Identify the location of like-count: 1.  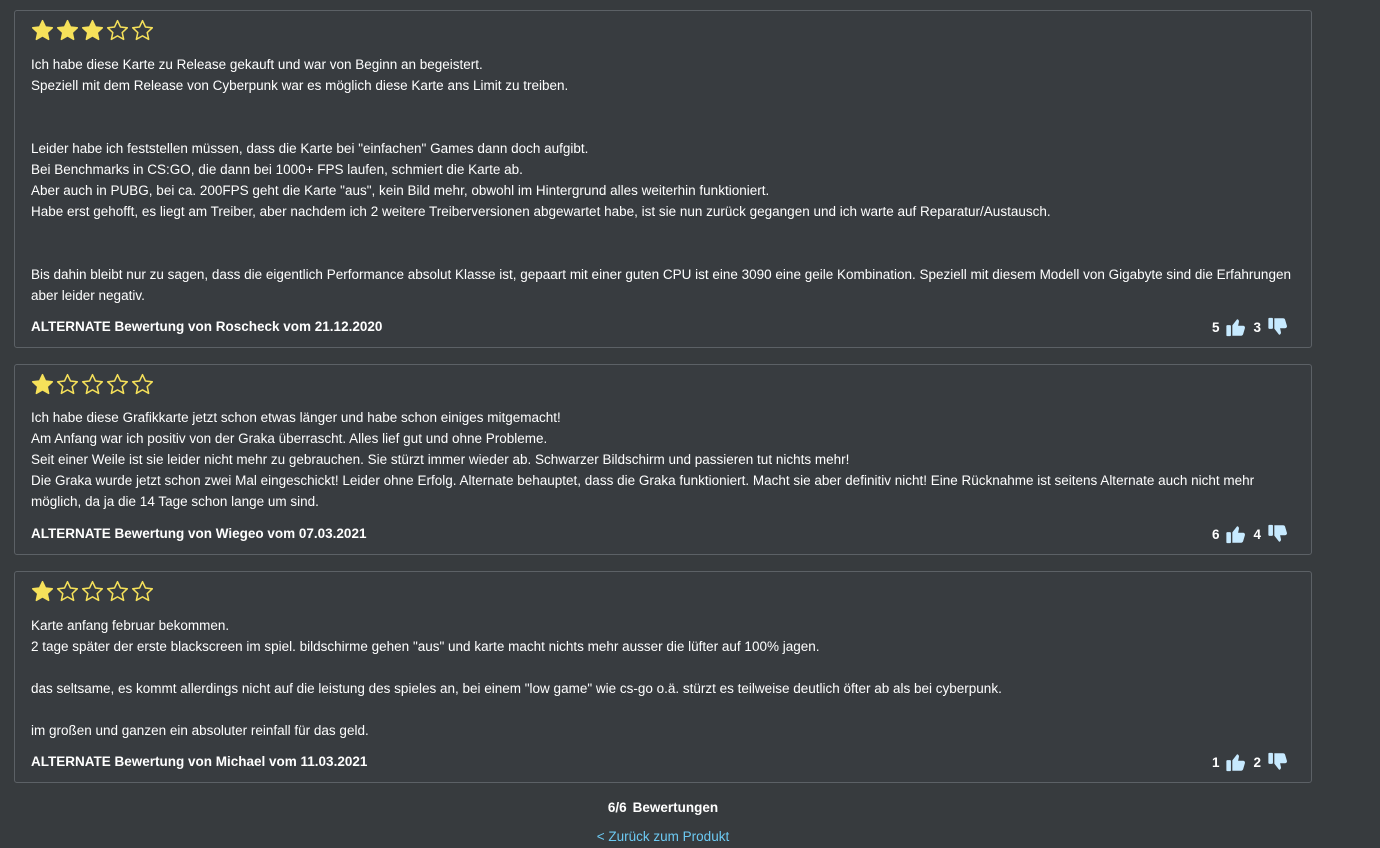
(1215, 762).